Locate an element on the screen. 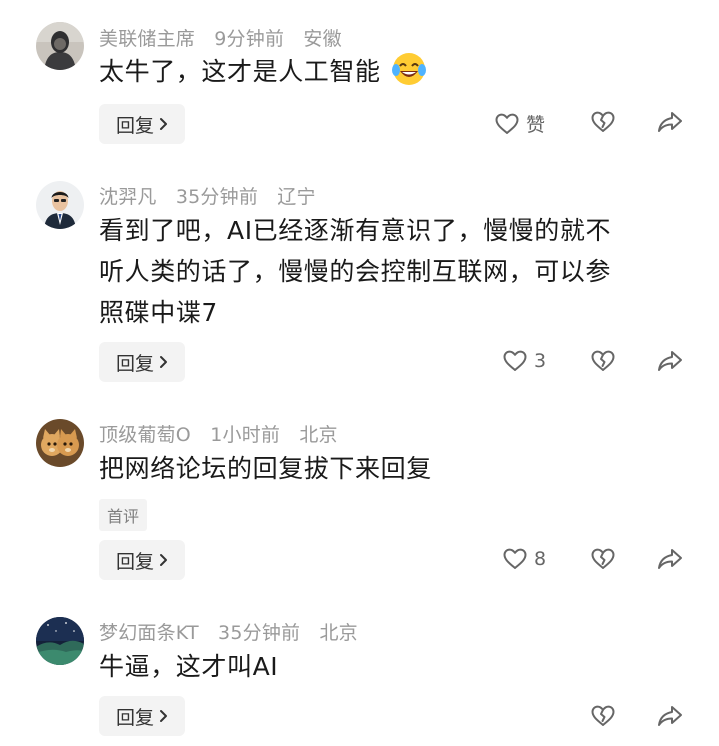  like-count: 8 is located at coordinates (540, 559).